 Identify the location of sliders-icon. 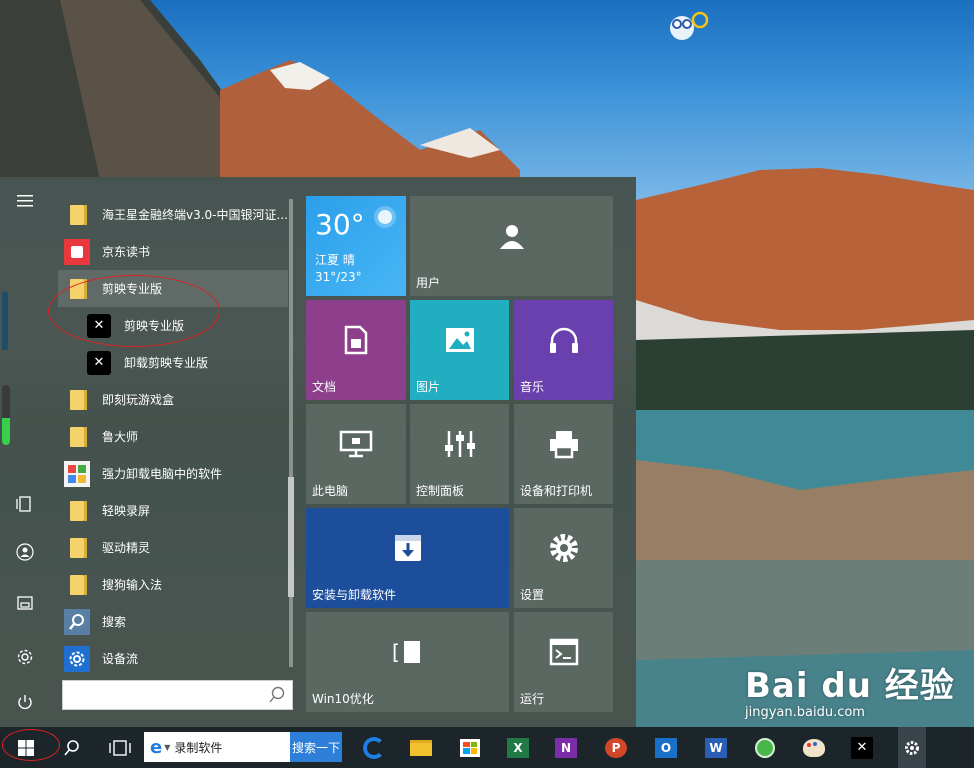
(459, 444).